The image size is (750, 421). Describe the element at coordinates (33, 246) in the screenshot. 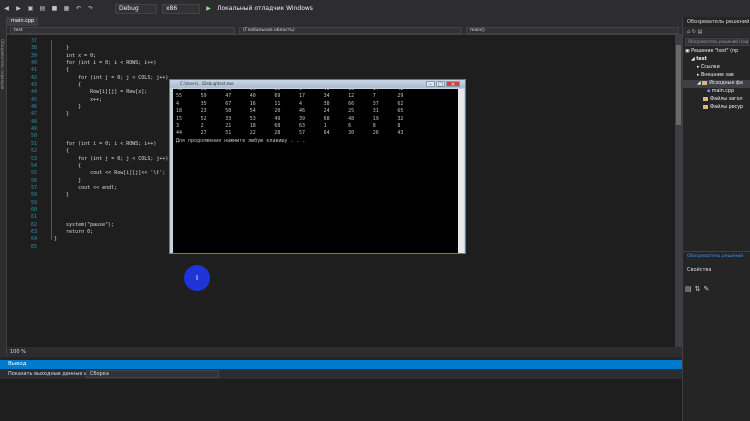

I see `line-number: 65` at that location.